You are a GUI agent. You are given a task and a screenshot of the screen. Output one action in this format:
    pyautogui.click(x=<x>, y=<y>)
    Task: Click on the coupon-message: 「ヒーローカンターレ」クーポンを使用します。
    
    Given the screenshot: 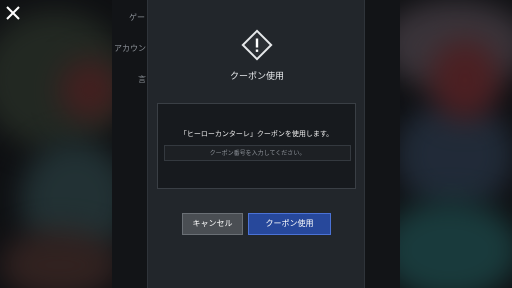 What is the action you would take?
    pyautogui.click(x=256, y=134)
    